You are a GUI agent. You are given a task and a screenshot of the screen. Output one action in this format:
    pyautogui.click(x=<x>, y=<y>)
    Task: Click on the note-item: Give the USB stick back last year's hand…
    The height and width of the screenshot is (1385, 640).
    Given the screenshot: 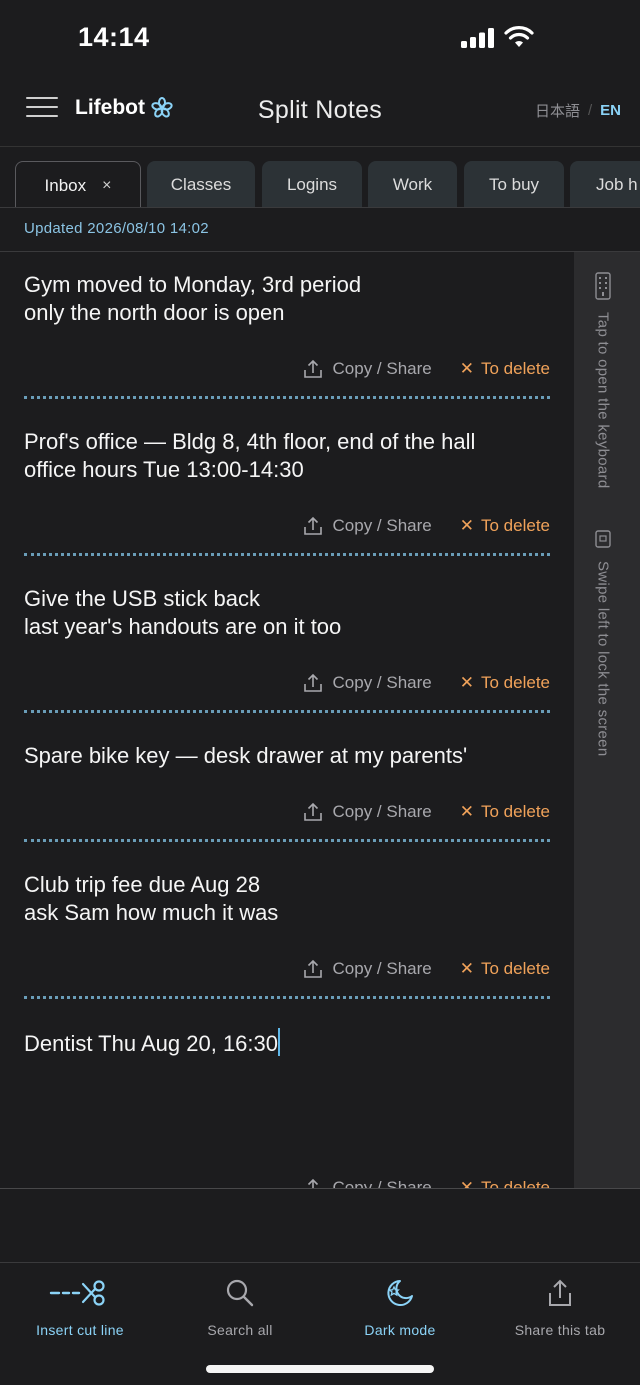 What is the action you would take?
    pyautogui.click(x=287, y=613)
    